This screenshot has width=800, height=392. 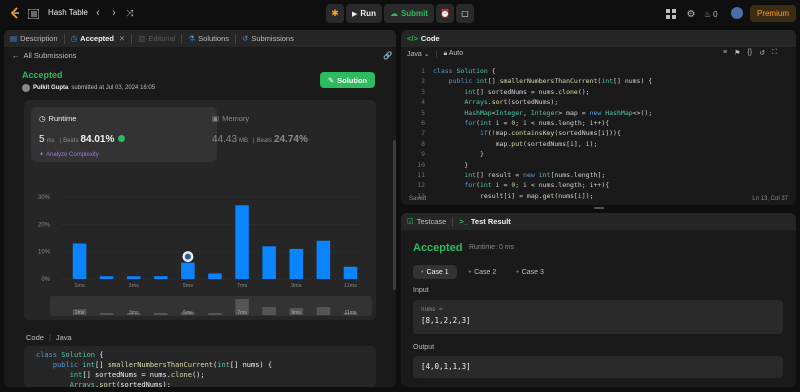 I want to click on code-line: map.put(sortedNums[i], i);, so click(x=542, y=144).